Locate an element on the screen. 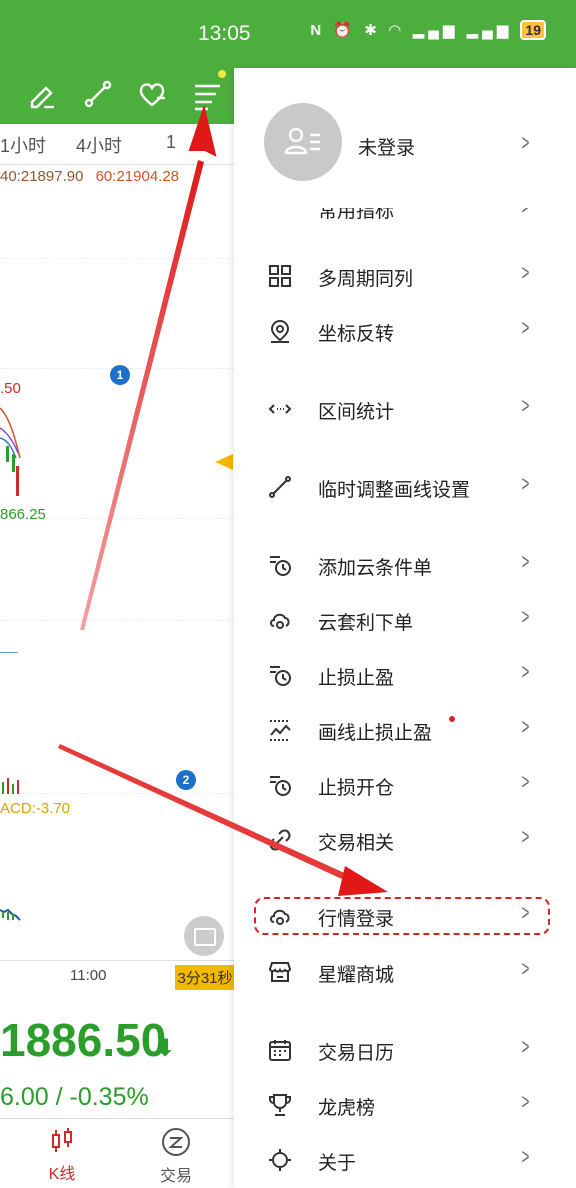 The width and height of the screenshot is (576, 1188). menu-item-about: 关于 > is located at coordinates (405, 1160).